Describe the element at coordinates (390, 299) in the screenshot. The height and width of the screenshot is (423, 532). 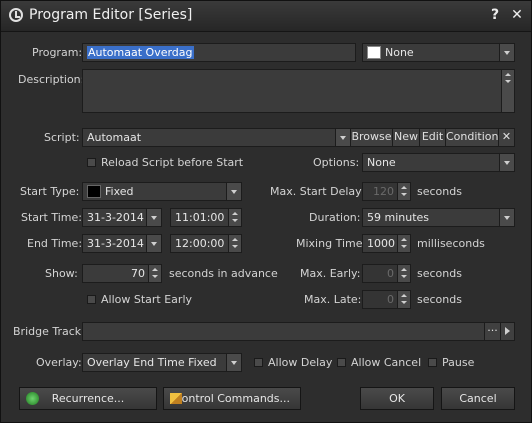
I see `max-late-value: 0` at that location.